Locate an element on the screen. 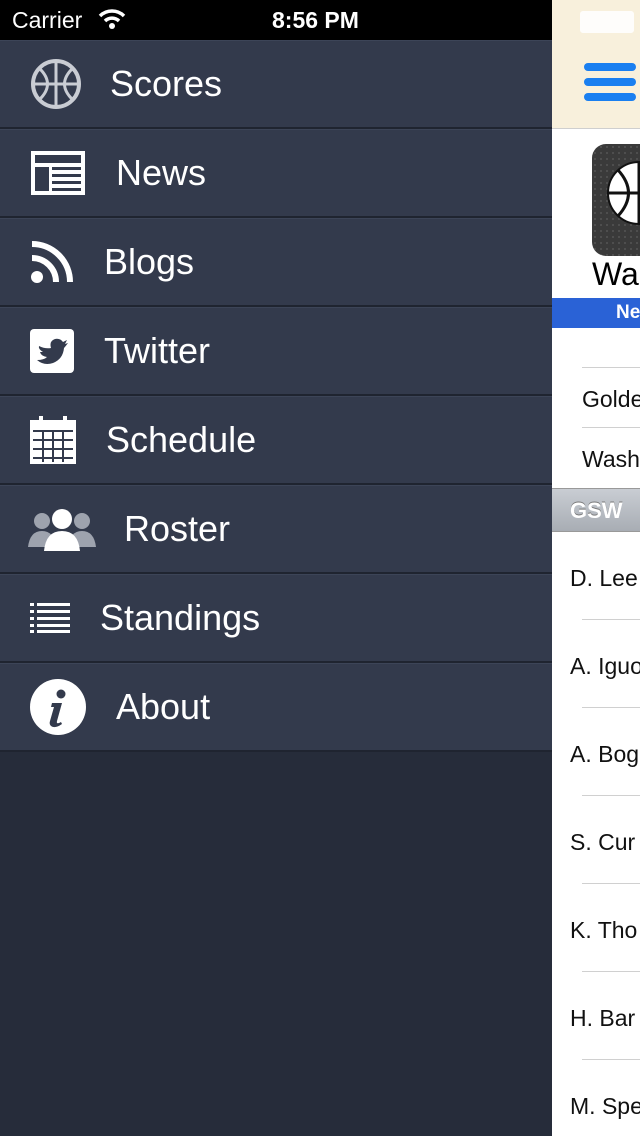 The image size is (640, 1136). player-row: S. Cur is located at coordinates (602, 842).